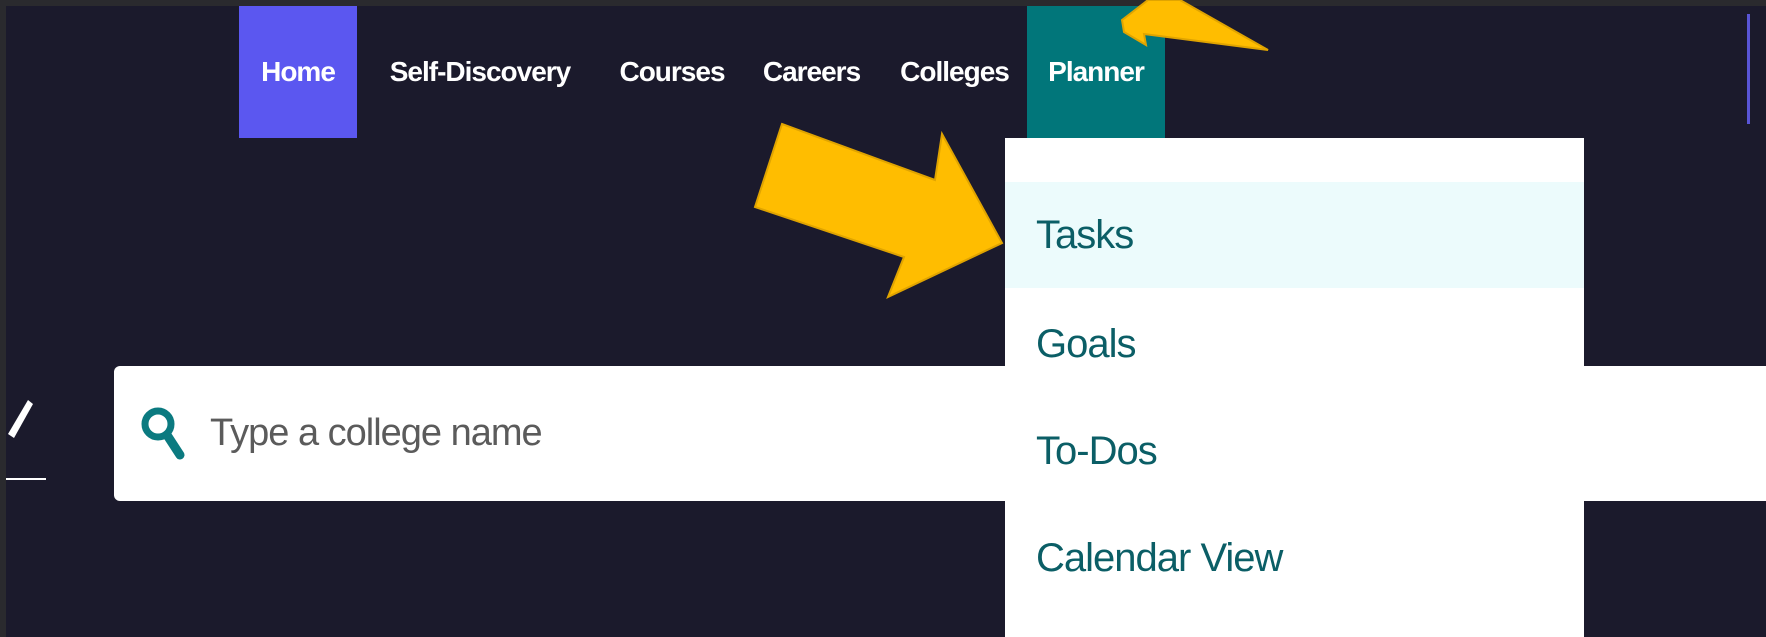  Describe the element at coordinates (26, 440) in the screenshot. I see `edit-pencil-icon` at that location.